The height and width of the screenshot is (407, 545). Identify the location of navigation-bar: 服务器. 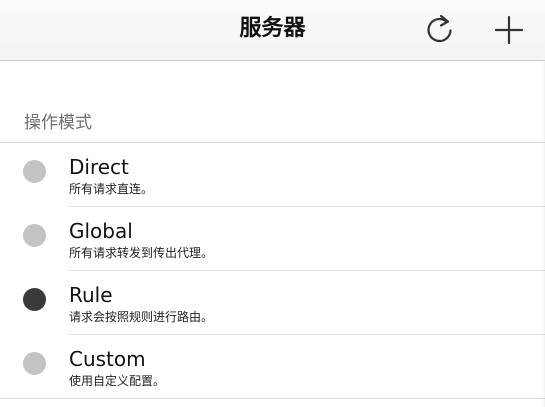
(272, 30).